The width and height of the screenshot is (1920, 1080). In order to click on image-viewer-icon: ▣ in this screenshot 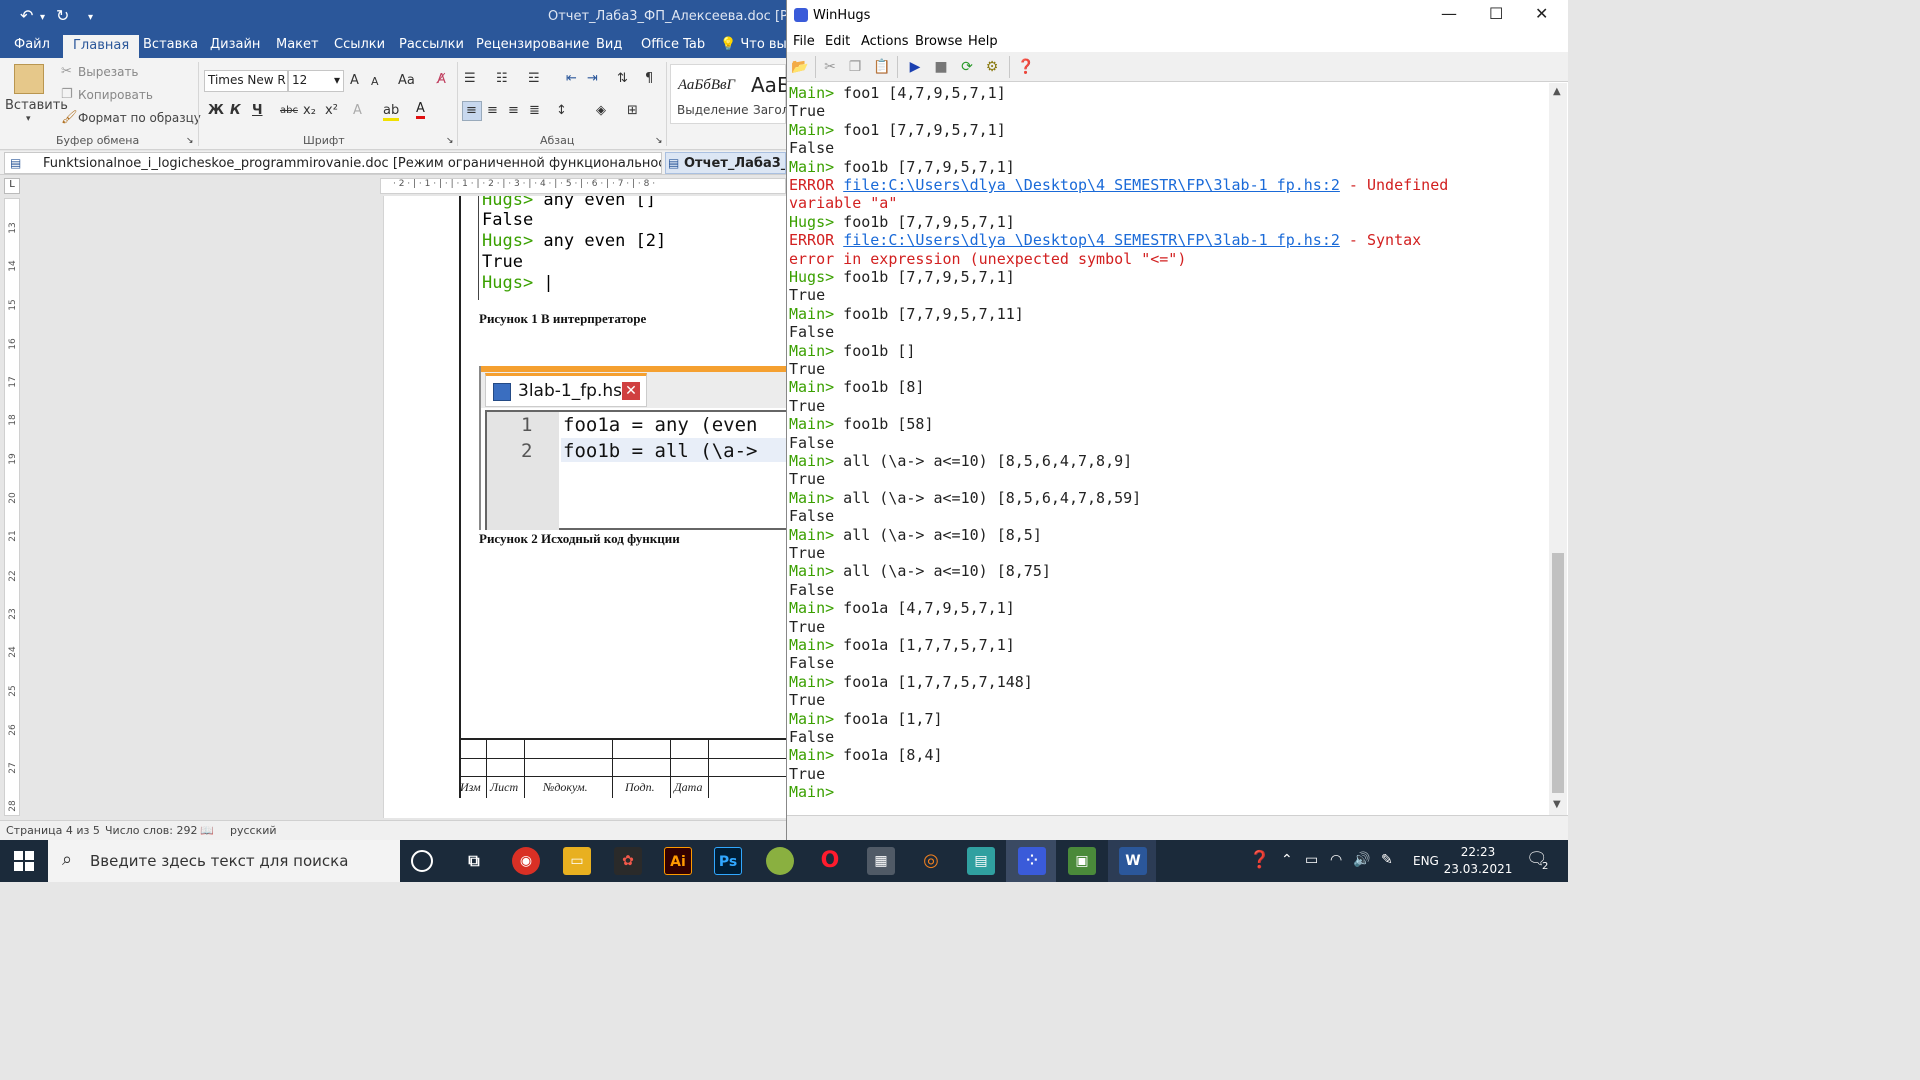, I will do `click(1082, 861)`.